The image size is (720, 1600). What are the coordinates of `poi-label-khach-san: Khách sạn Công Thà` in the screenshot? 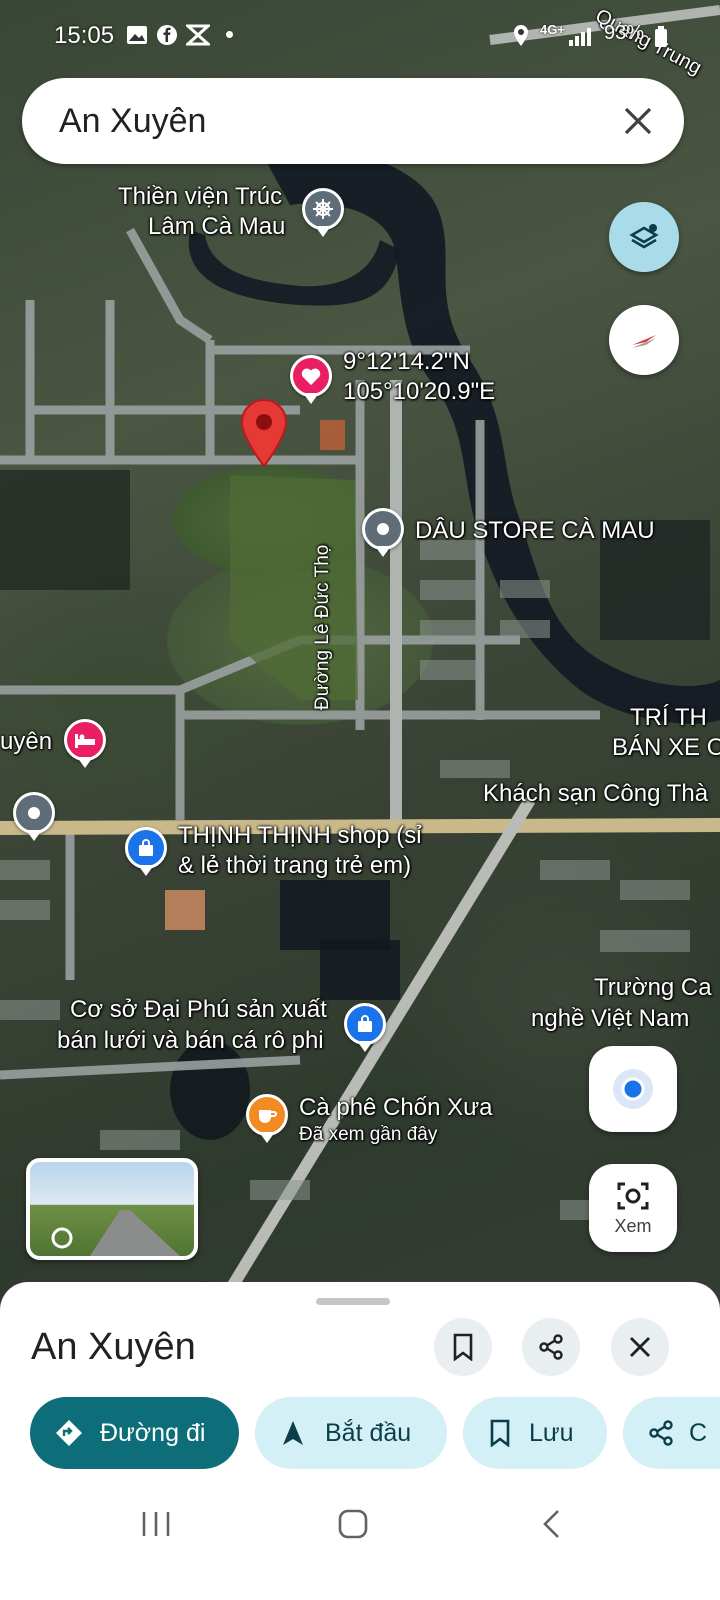 It's located at (595, 794).